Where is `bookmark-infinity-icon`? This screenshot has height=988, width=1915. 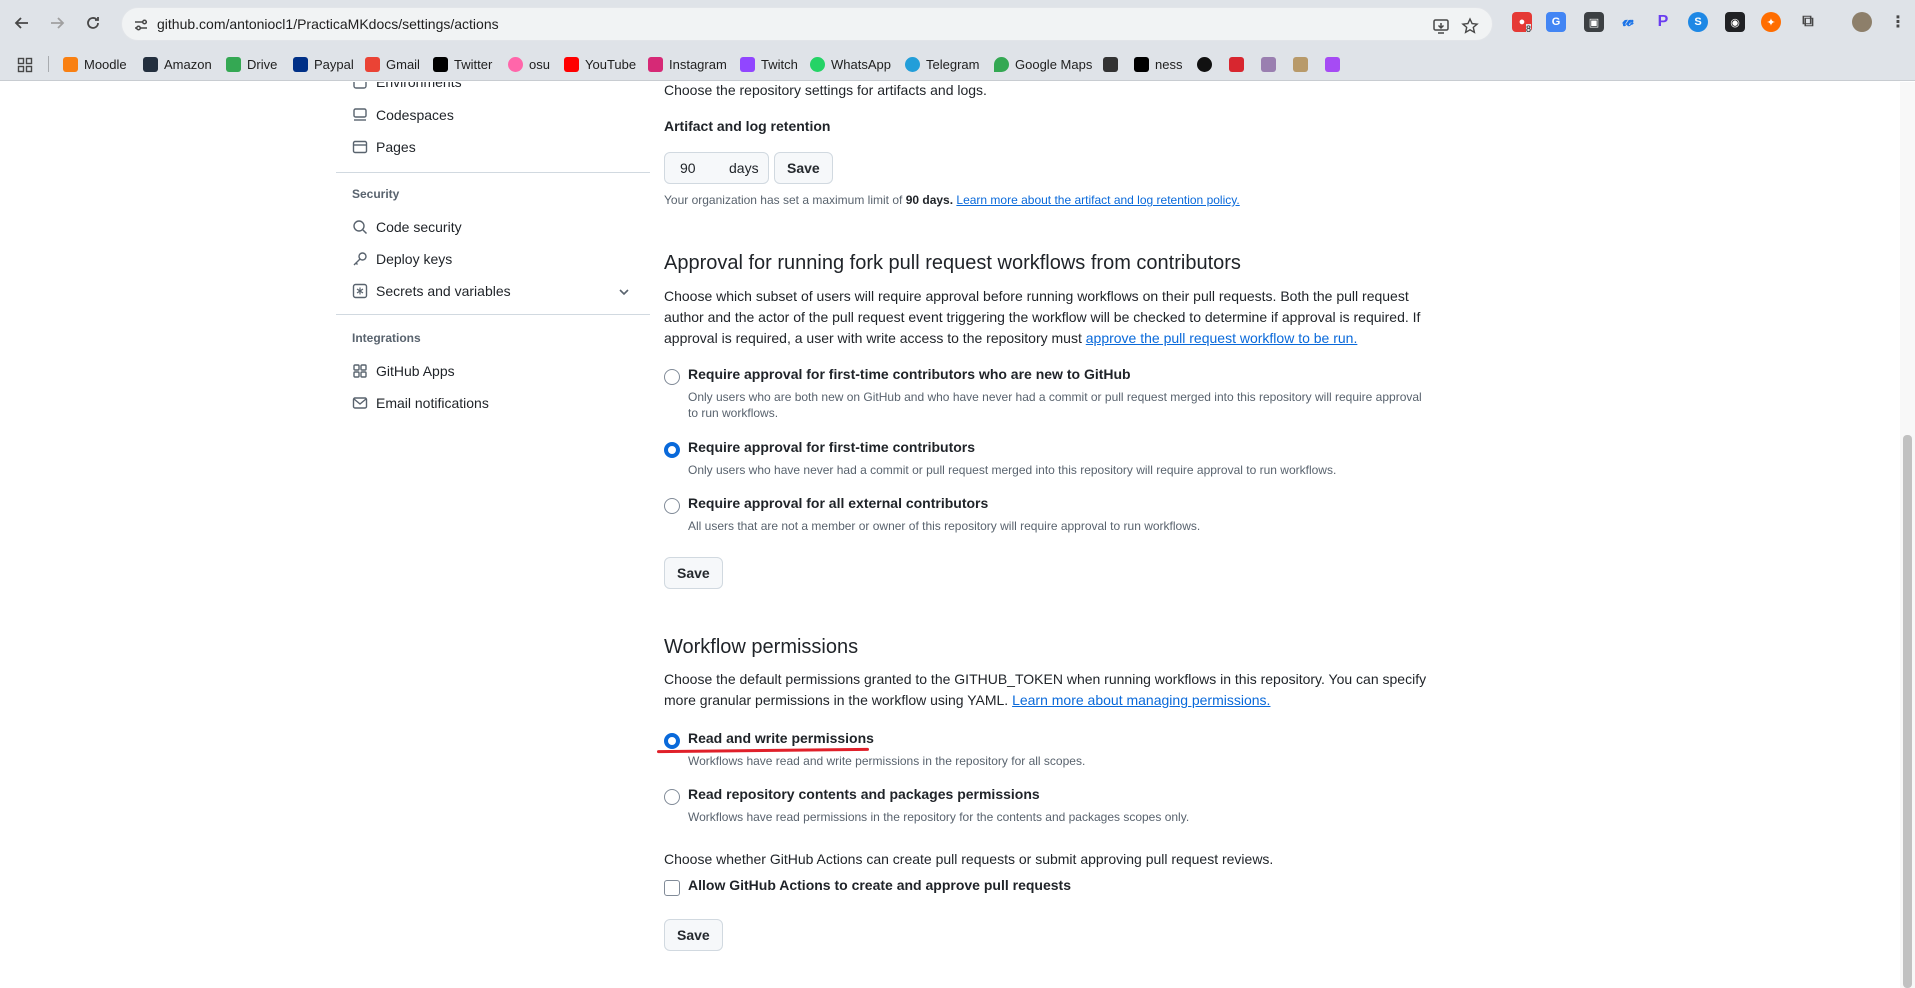 bookmark-infinity-icon is located at coordinates (1110, 64).